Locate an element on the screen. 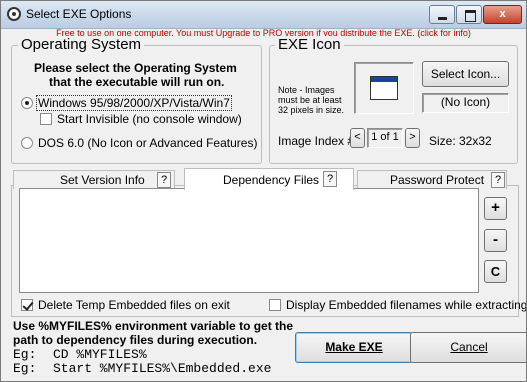 The height and width of the screenshot is (382, 527). title-bar: Select EXE Options x is located at coordinates (263, 15).